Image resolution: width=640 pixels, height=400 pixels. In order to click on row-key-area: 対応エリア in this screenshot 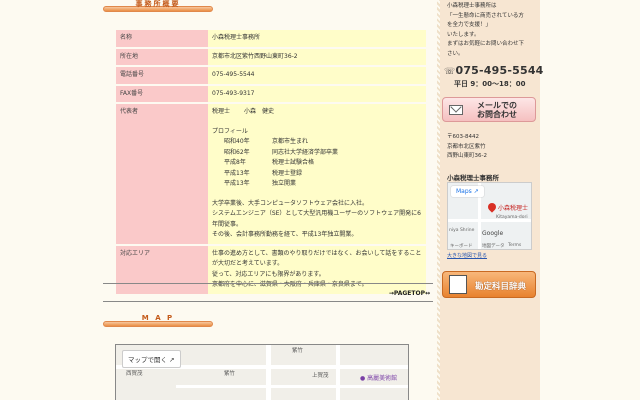, I will do `click(162, 269)`.